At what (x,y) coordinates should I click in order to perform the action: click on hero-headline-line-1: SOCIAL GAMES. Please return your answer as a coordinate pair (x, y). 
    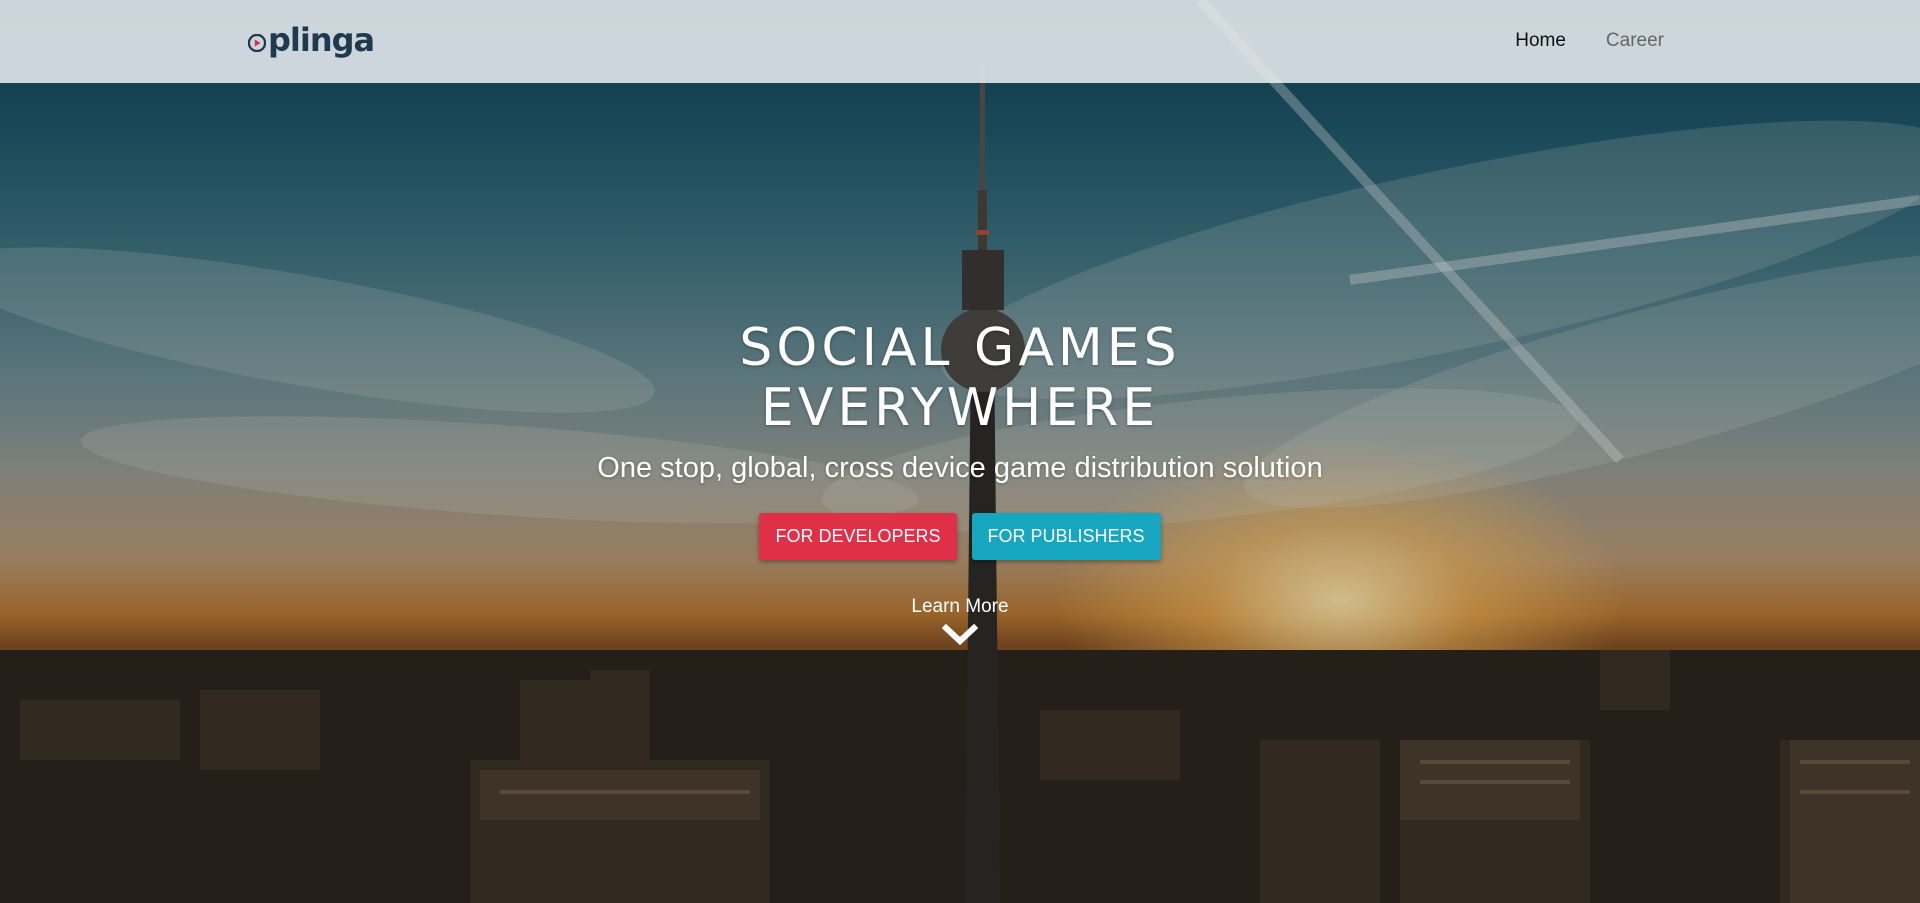
    Looking at the image, I should click on (960, 348).